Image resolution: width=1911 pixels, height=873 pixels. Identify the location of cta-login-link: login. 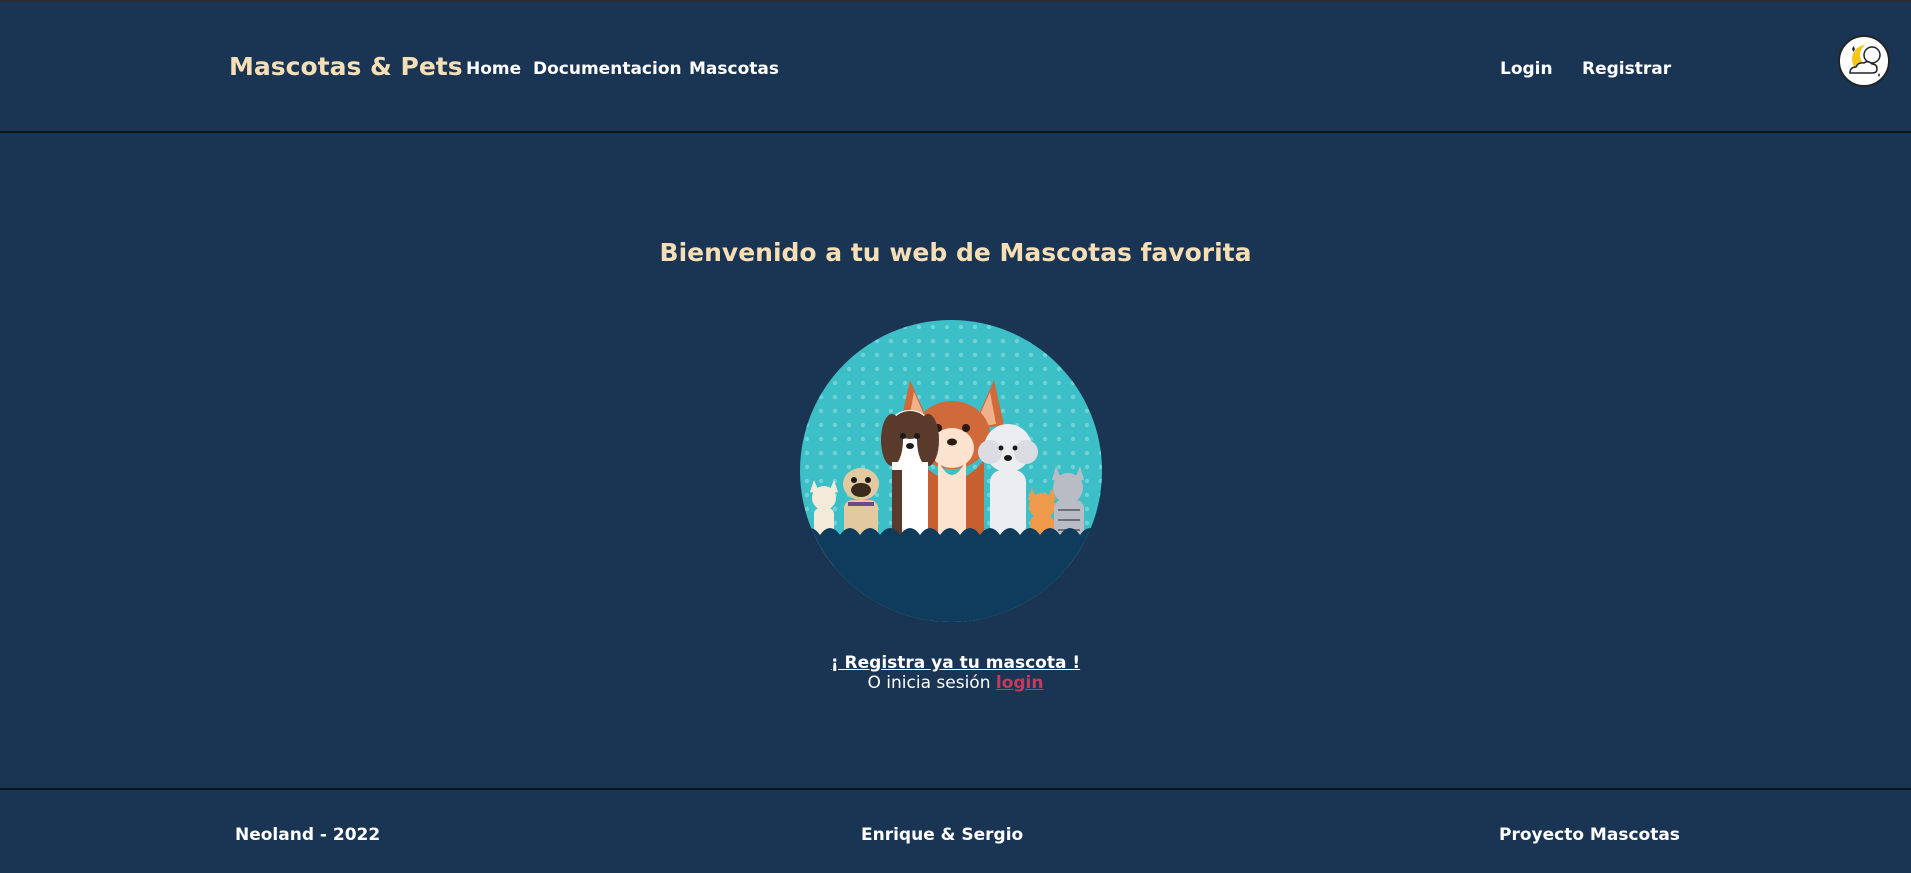
(1020, 683).